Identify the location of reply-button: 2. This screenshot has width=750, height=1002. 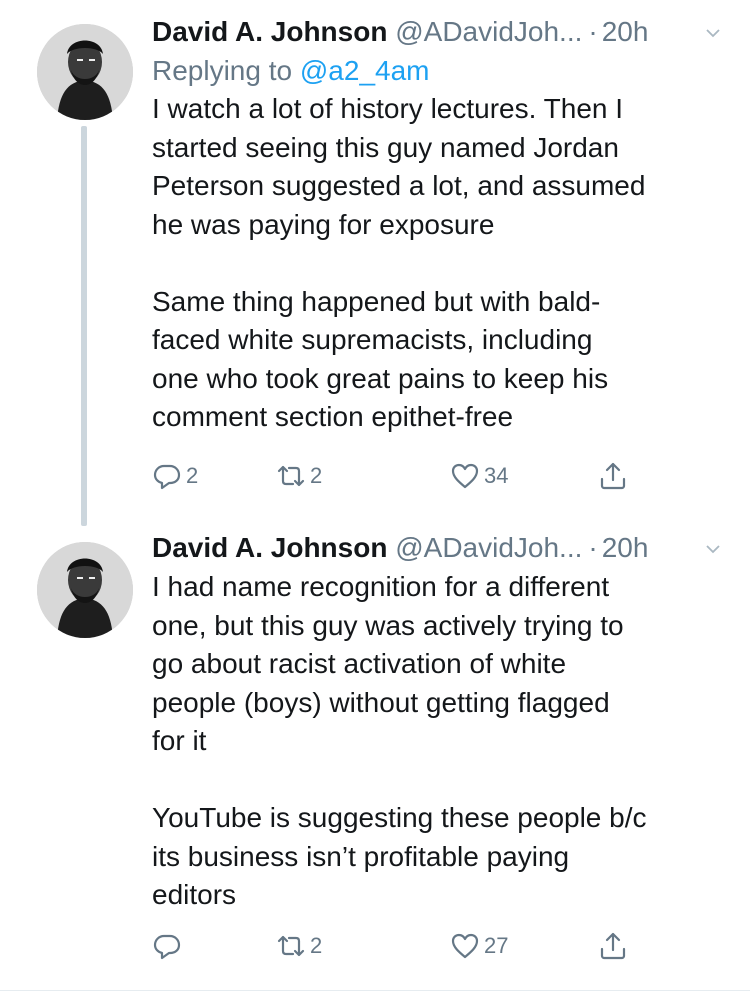
(175, 476).